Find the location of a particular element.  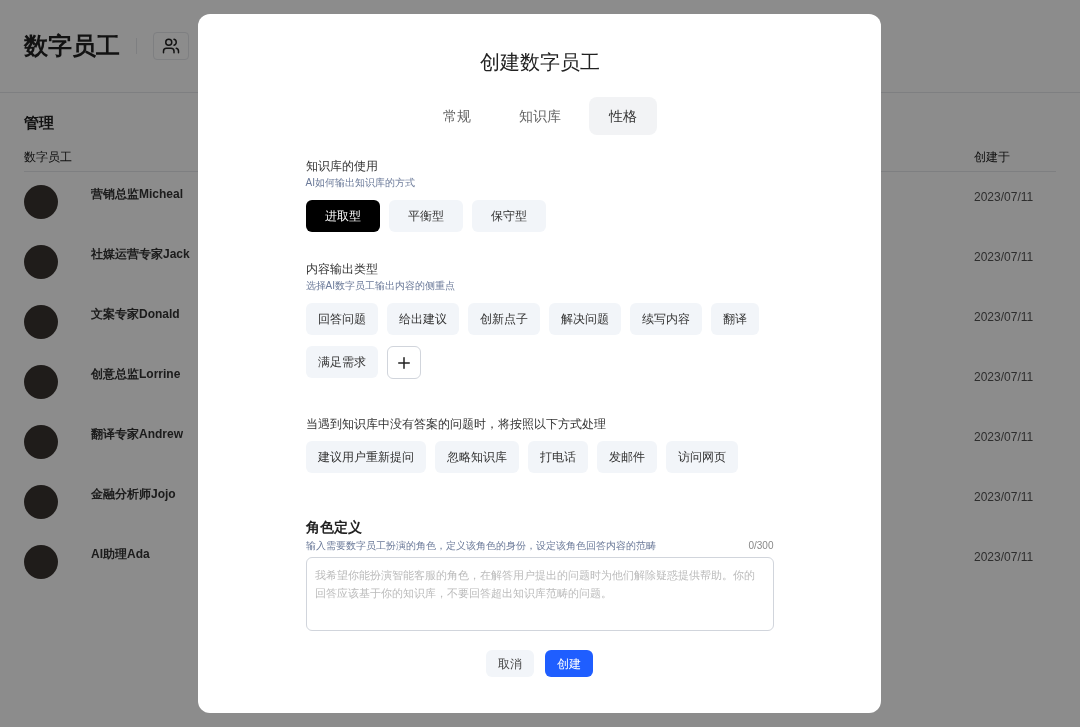

option-chip: 保守型 is located at coordinates (508, 216).